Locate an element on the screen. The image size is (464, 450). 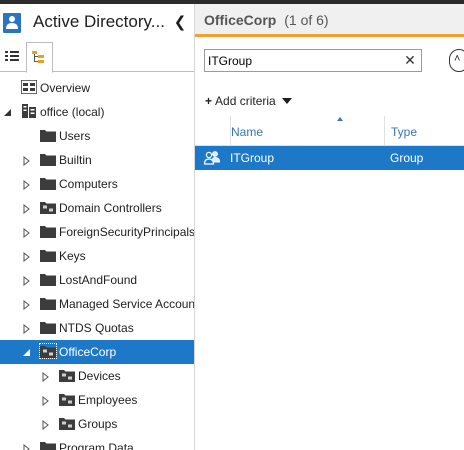
container-name: OfficeCorp is located at coordinates (240, 20).